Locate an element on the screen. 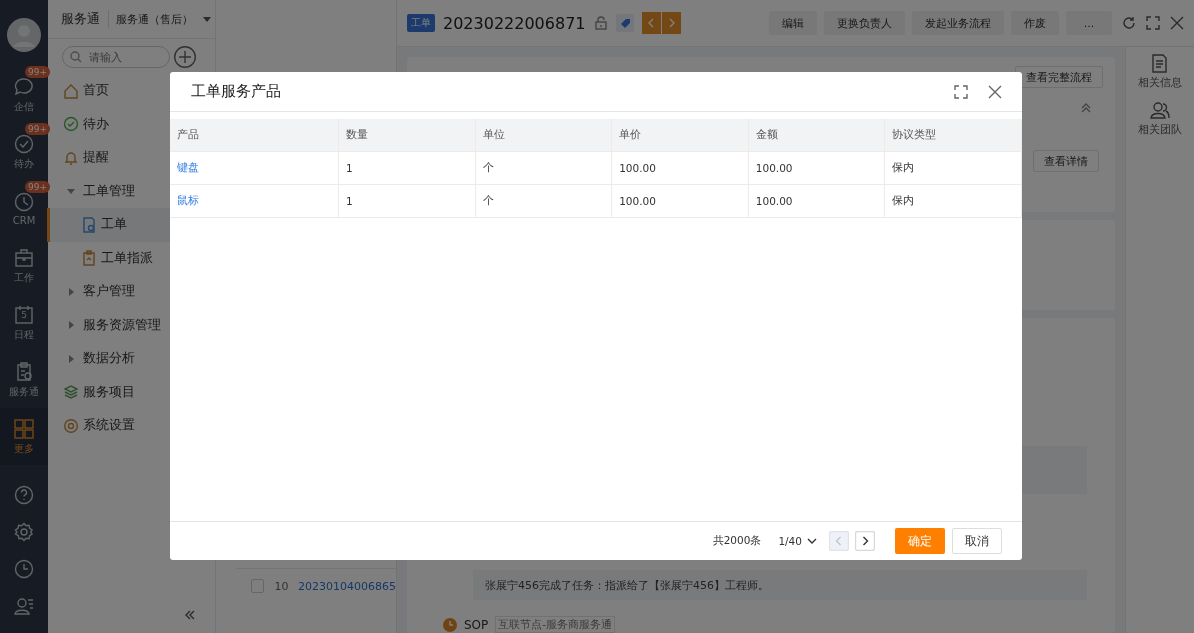  action-button: 编辑 is located at coordinates (793, 23).